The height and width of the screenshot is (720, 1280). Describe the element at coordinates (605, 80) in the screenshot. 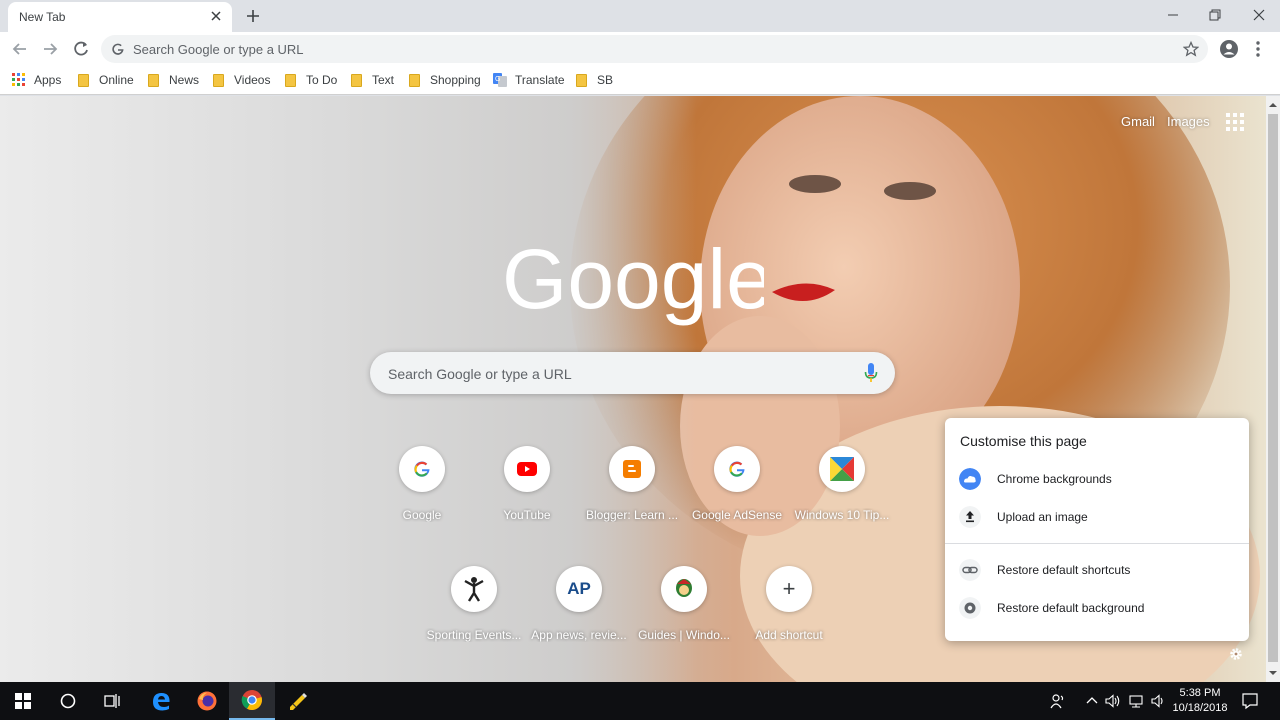

I see `bookmark-label: SB` at that location.